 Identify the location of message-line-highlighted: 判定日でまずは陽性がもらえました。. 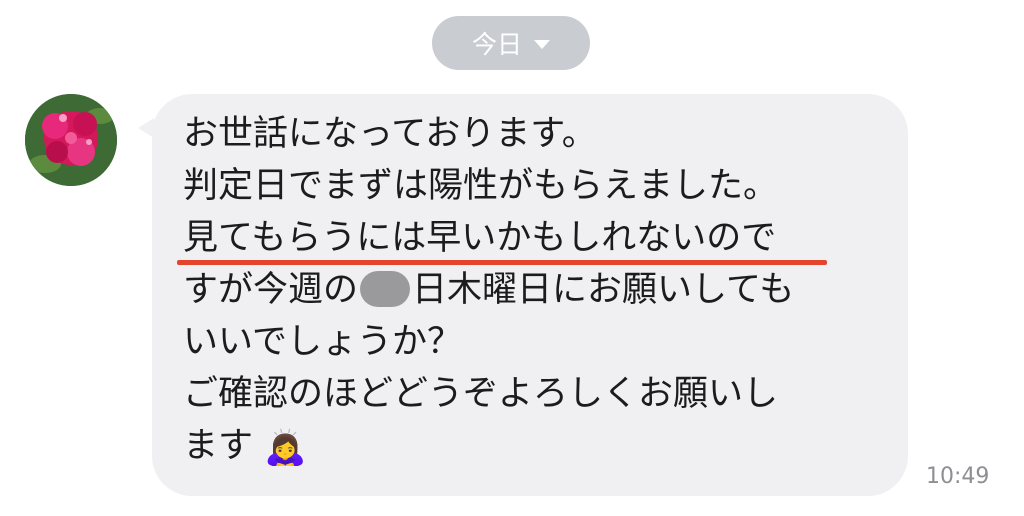
(530, 212).